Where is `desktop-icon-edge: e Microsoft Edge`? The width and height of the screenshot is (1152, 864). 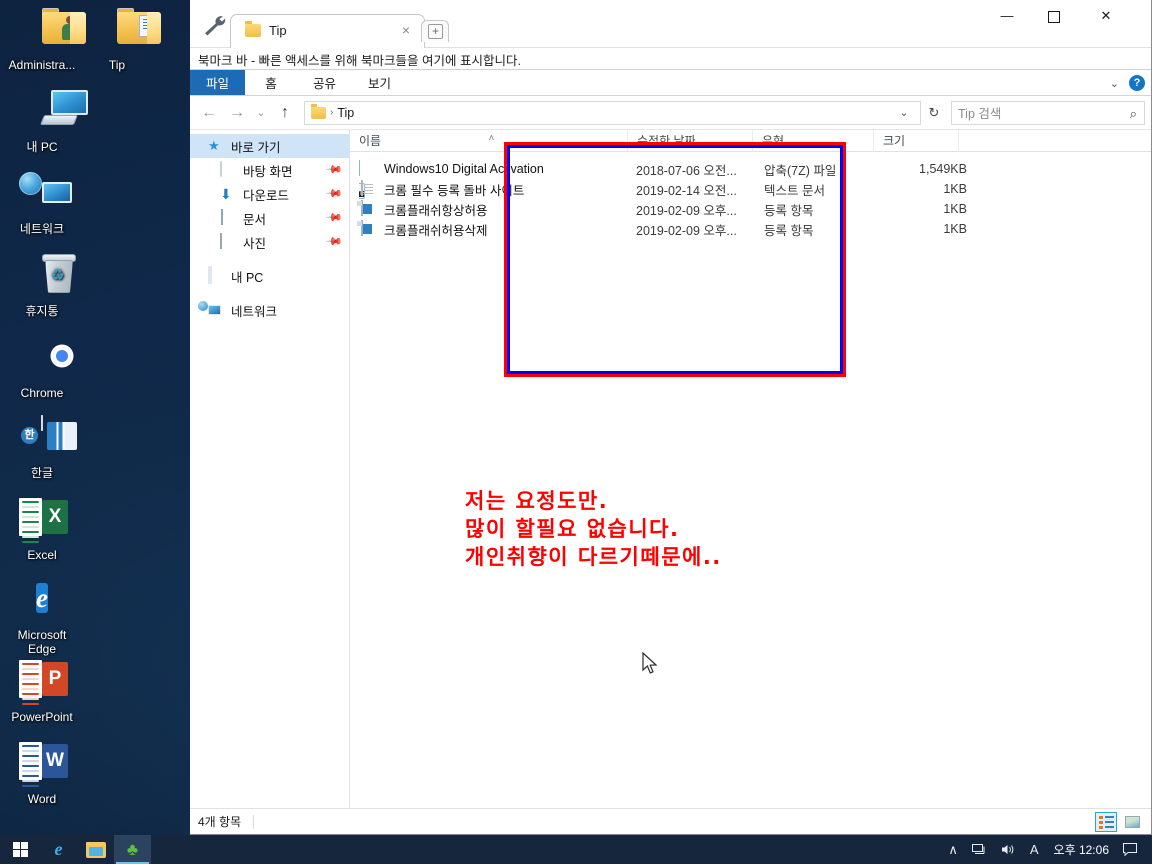 desktop-icon-edge: e Microsoft Edge is located at coordinates (42, 617).